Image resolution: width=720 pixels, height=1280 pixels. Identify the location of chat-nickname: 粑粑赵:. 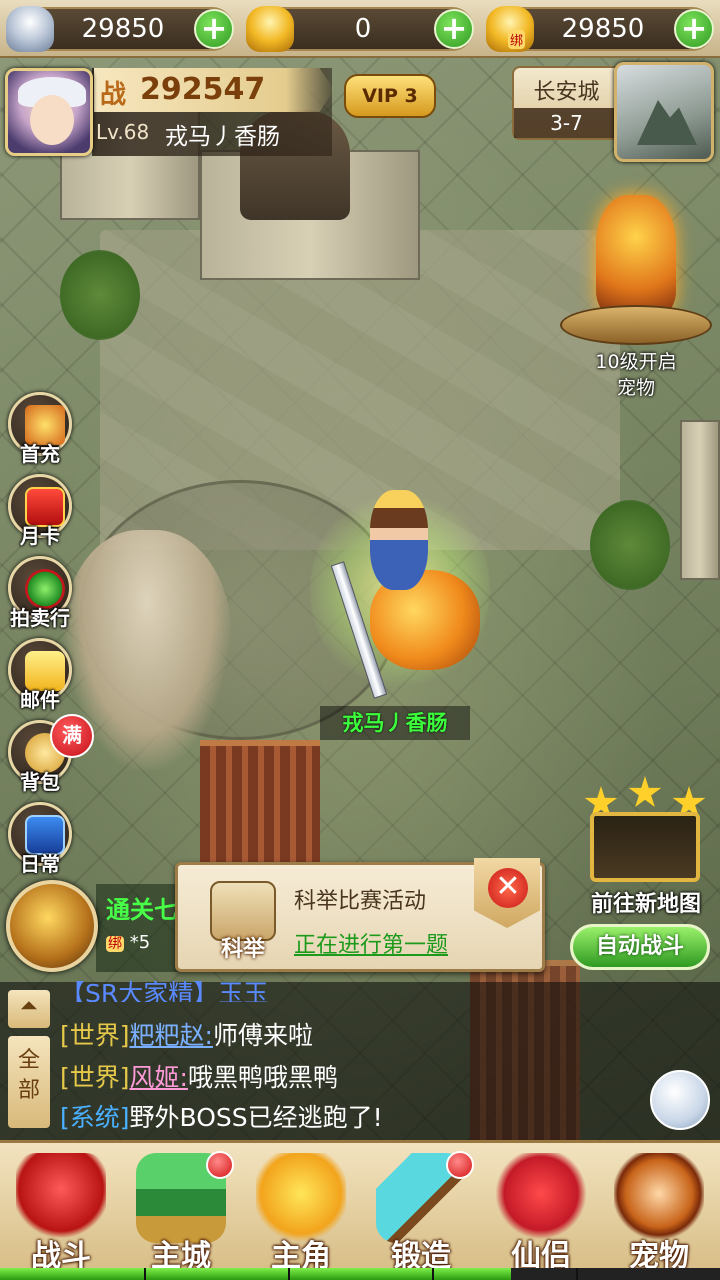
(171, 1035).